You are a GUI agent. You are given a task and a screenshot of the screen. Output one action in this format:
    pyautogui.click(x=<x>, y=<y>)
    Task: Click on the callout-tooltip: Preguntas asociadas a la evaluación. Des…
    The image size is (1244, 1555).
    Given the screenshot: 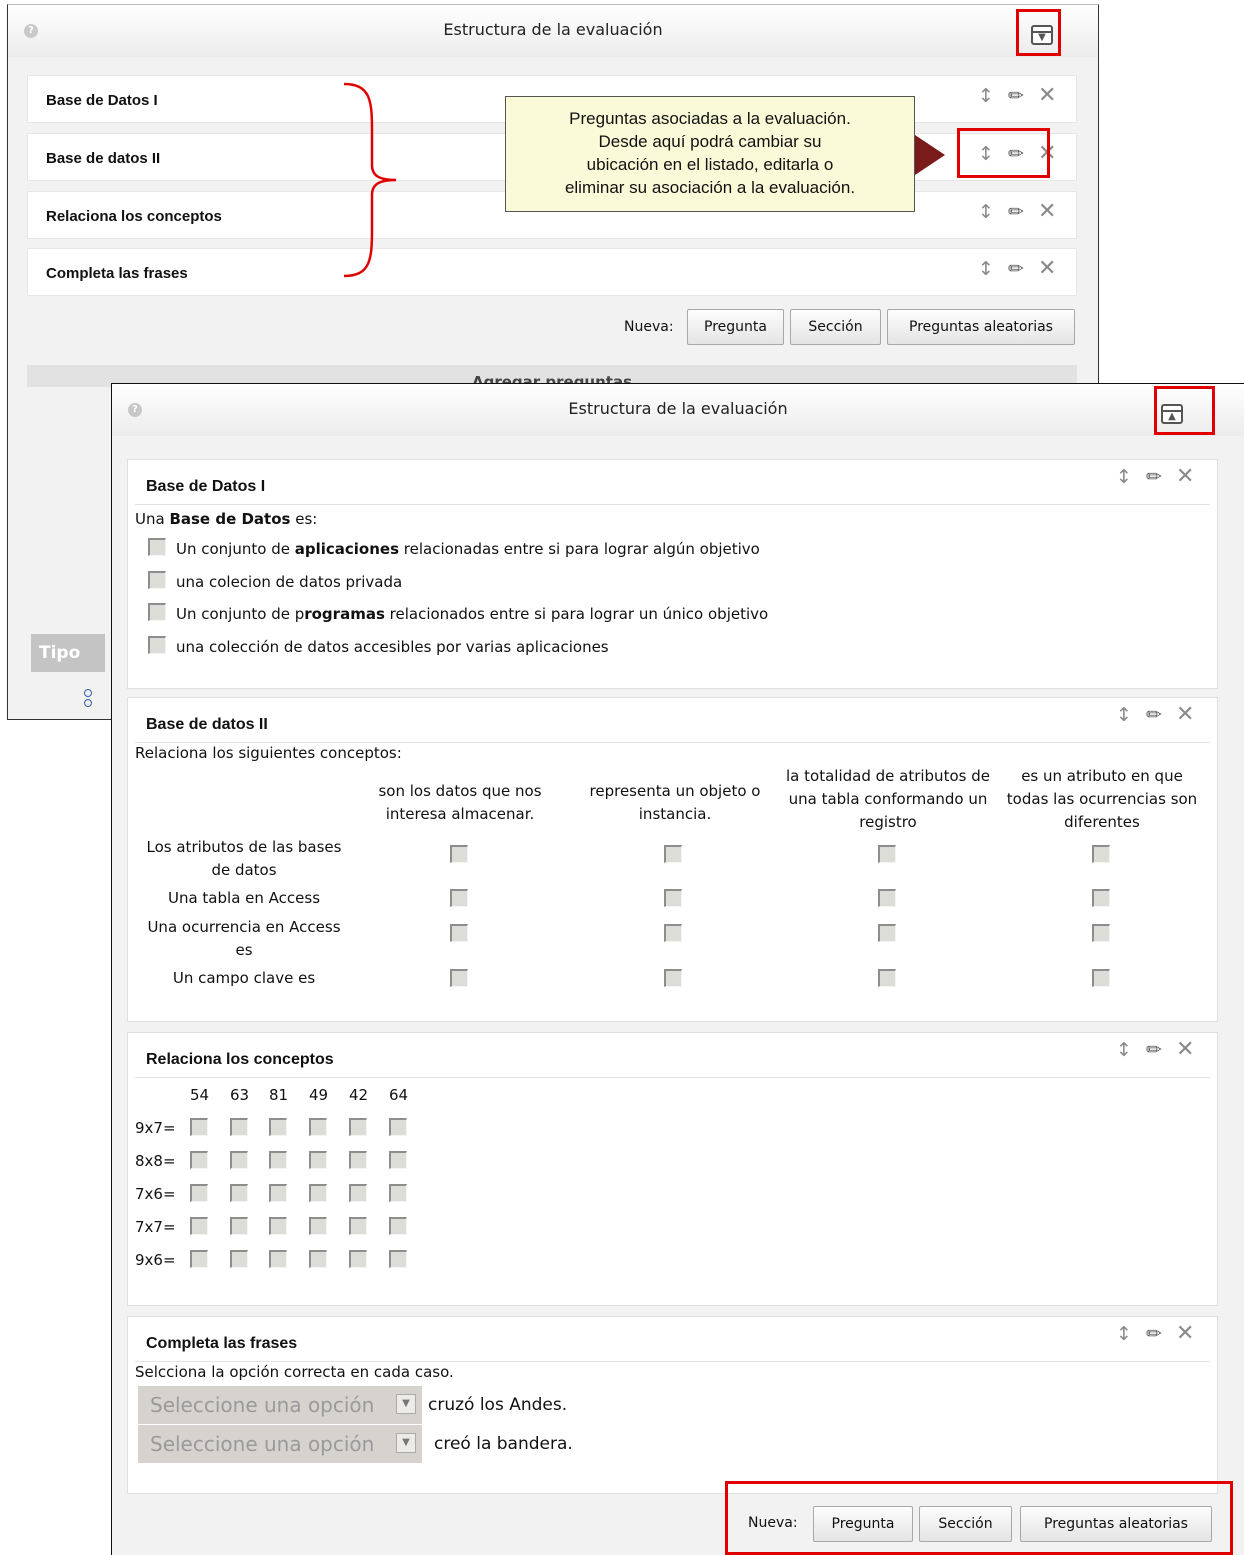 What is the action you would take?
    pyautogui.click(x=710, y=154)
    